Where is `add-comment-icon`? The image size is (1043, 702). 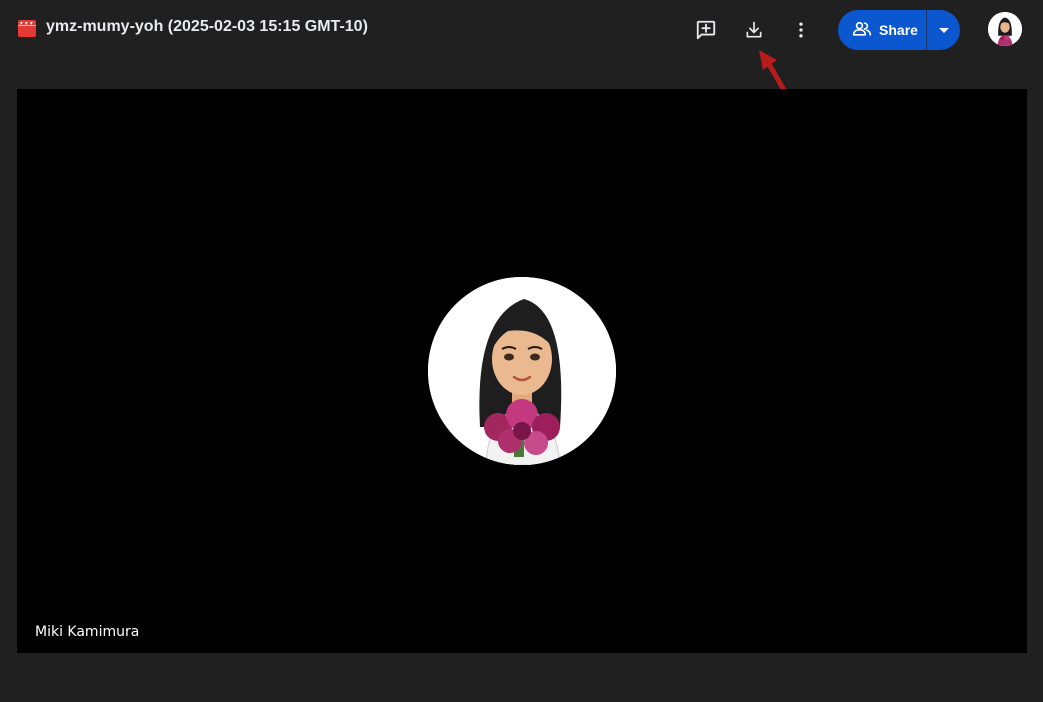
add-comment-icon is located at coordinates (706, 30).